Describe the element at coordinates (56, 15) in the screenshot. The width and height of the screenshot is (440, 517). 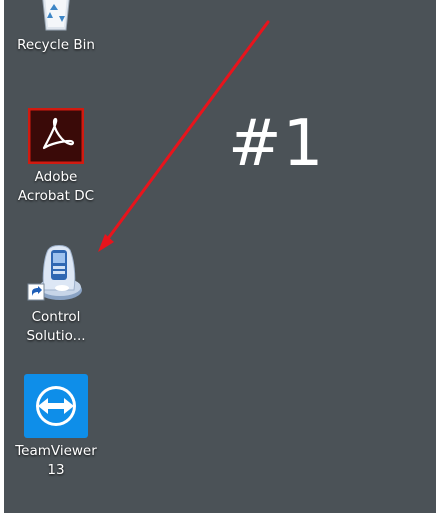
I see `recycle-bin-icon` at that location.